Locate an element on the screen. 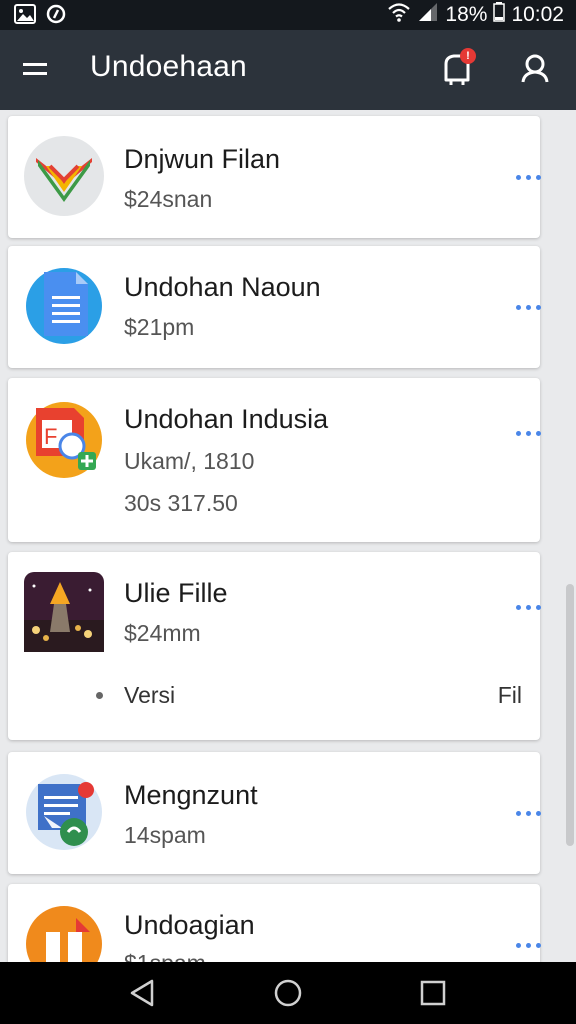 The image size is (576, 1024). battery-icon is located at coordinates (499, 15).